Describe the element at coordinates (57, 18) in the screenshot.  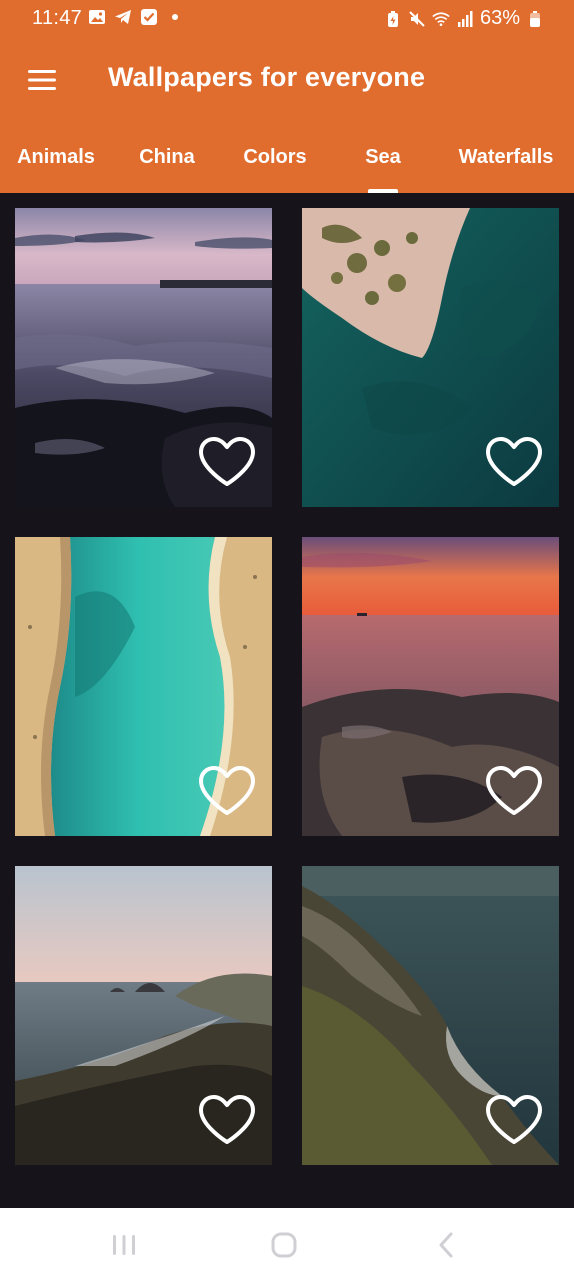
I see `status-time: 11:47` at that location.